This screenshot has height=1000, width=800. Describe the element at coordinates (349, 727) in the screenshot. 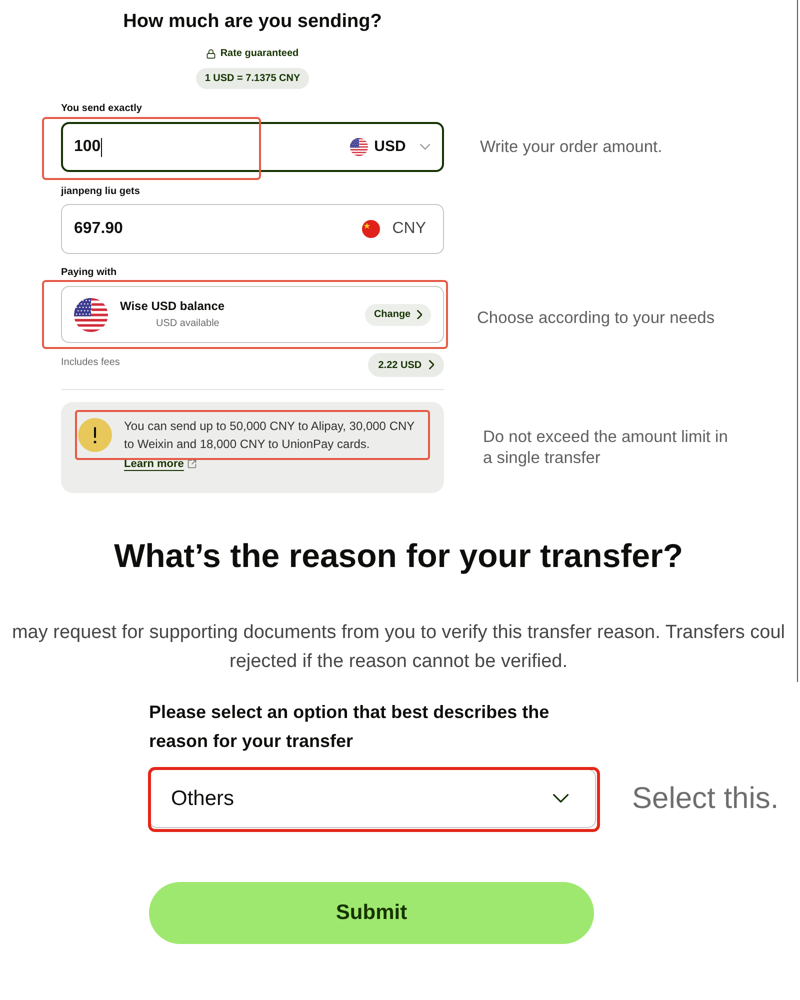

I see `reason-question: Please select an option that best describes the reason for your transfer` at that location.